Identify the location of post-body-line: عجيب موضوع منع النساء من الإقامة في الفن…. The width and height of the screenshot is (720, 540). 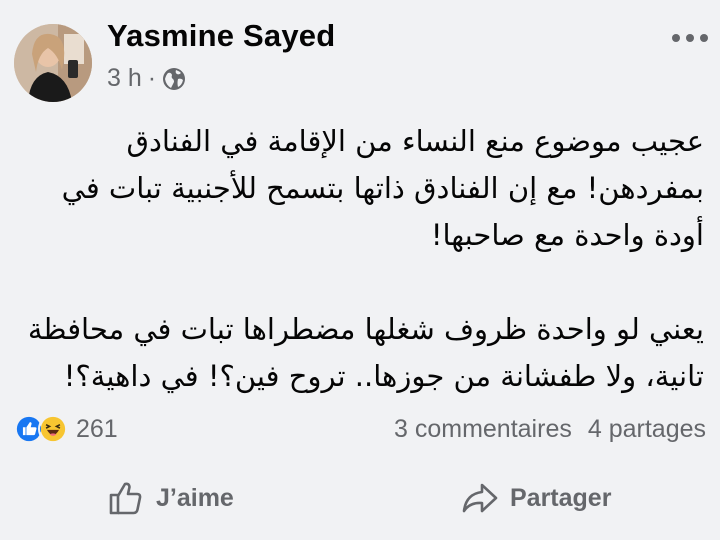
(415, 141).